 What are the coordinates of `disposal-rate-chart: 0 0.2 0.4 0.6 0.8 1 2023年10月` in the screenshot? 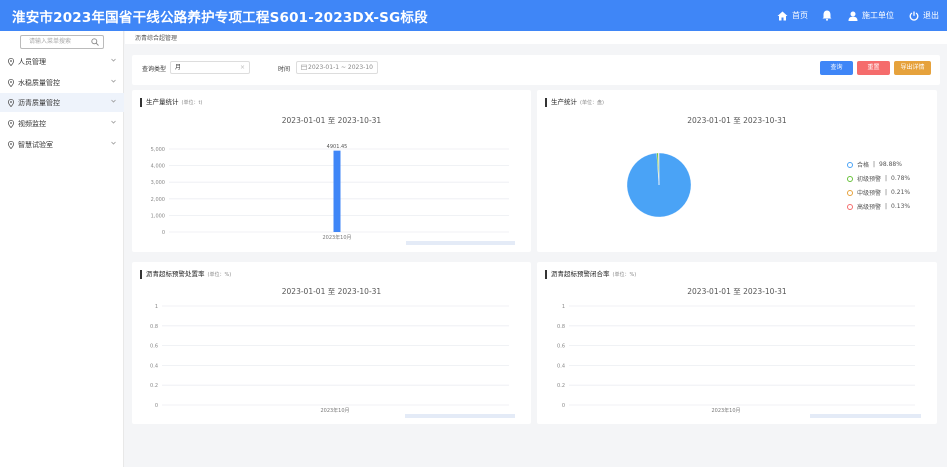 It's located at (332, 361).